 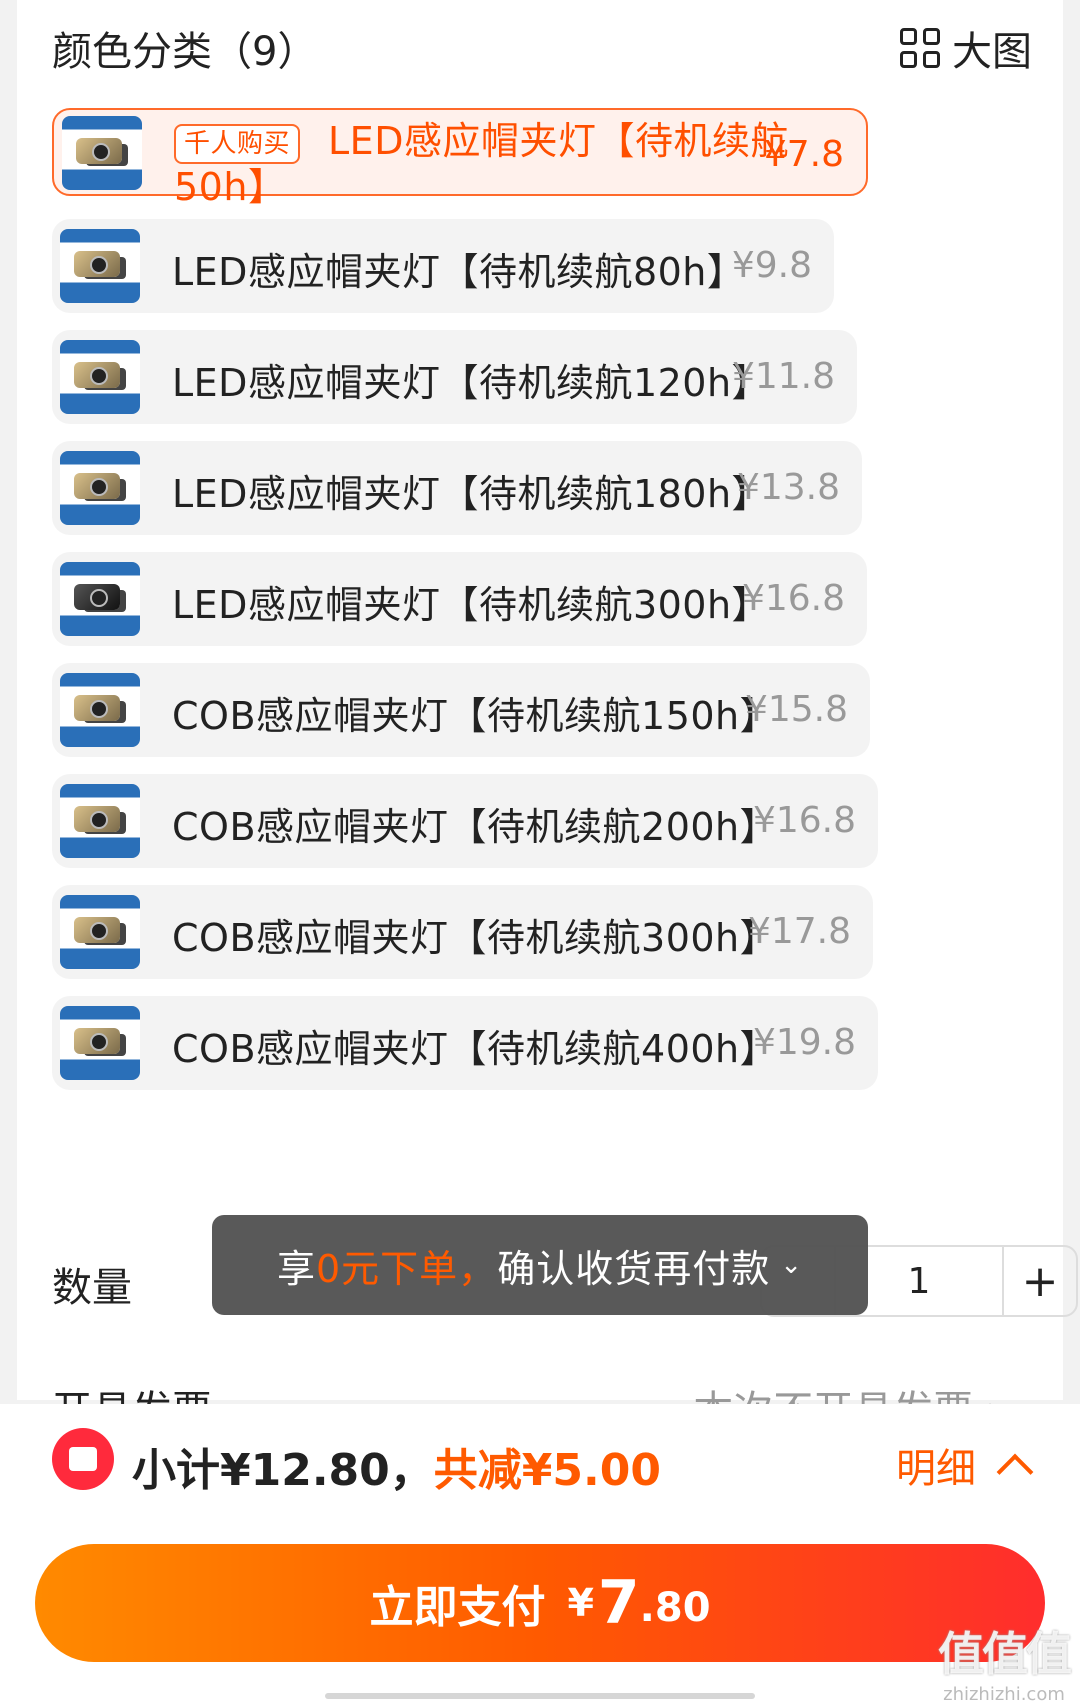 What do you see at coordinates (803, 154) in the screenshot?
I see `option-price: ¥7.8` at bounding box center [803, 154].